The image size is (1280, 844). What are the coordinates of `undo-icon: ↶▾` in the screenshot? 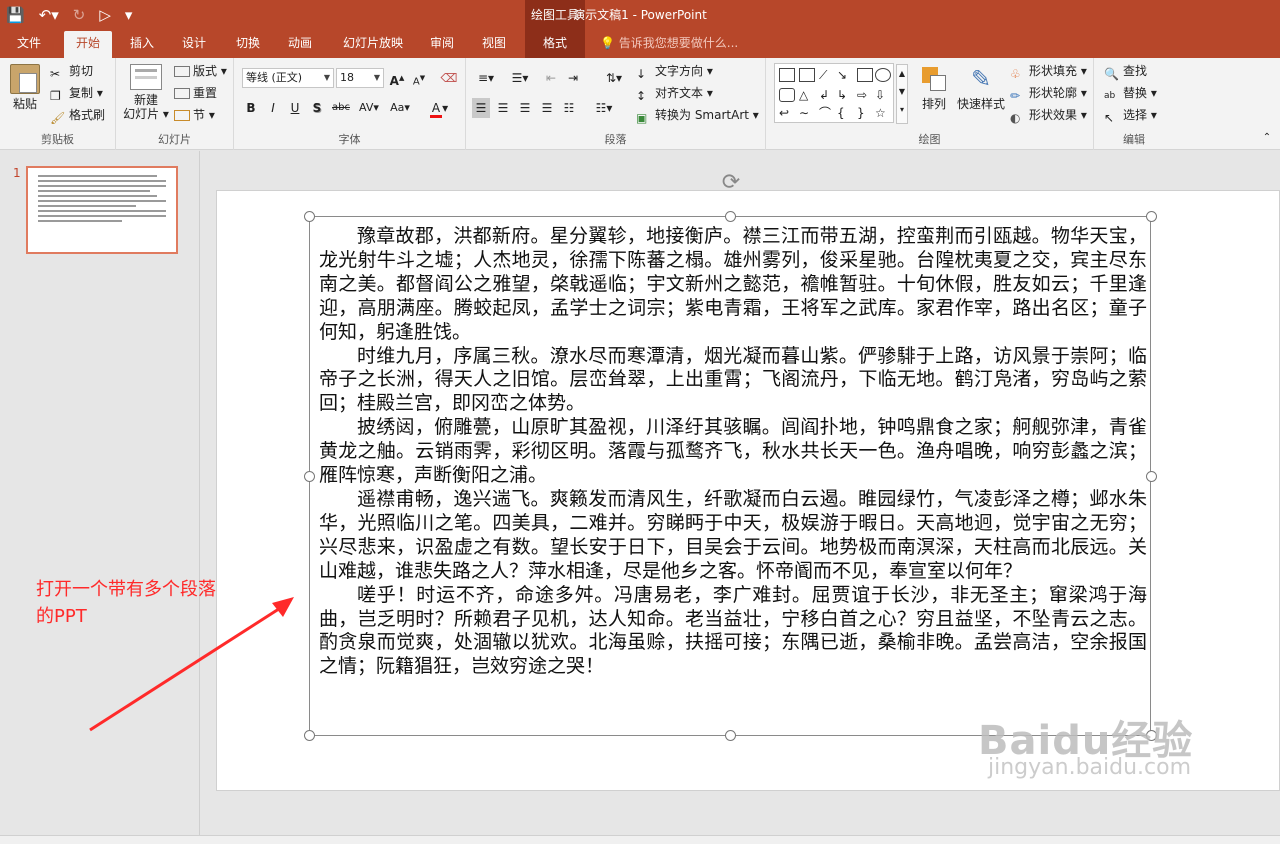 It's located at (49, 15).